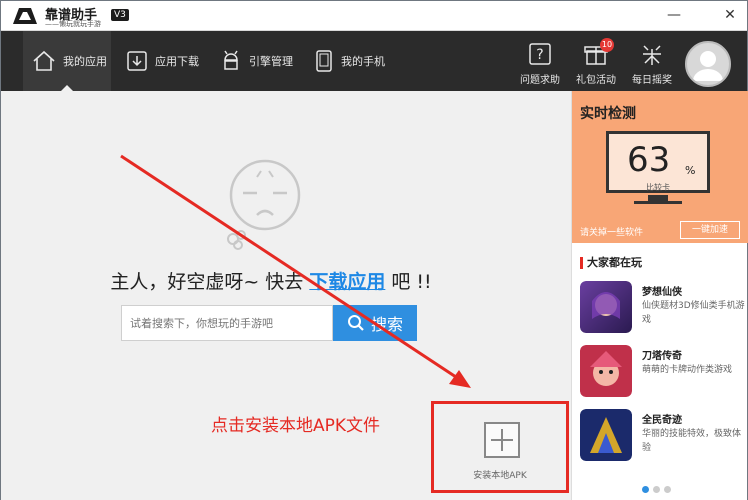  What do you see at coordinates (652, 55) in the screenshot?
I see `lottery-icon` at bounding box center [652, 55].